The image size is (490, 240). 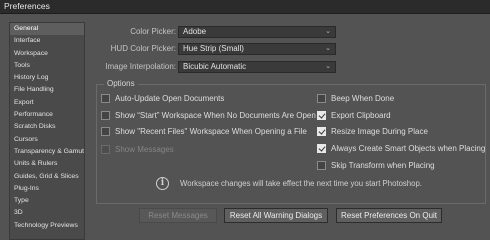 What do you see at coordinates (47, 152) in the screenshot?
I see `sidebar-item-transparency-gamut: Transparency & Gamut` at bounding box center [47, 152].